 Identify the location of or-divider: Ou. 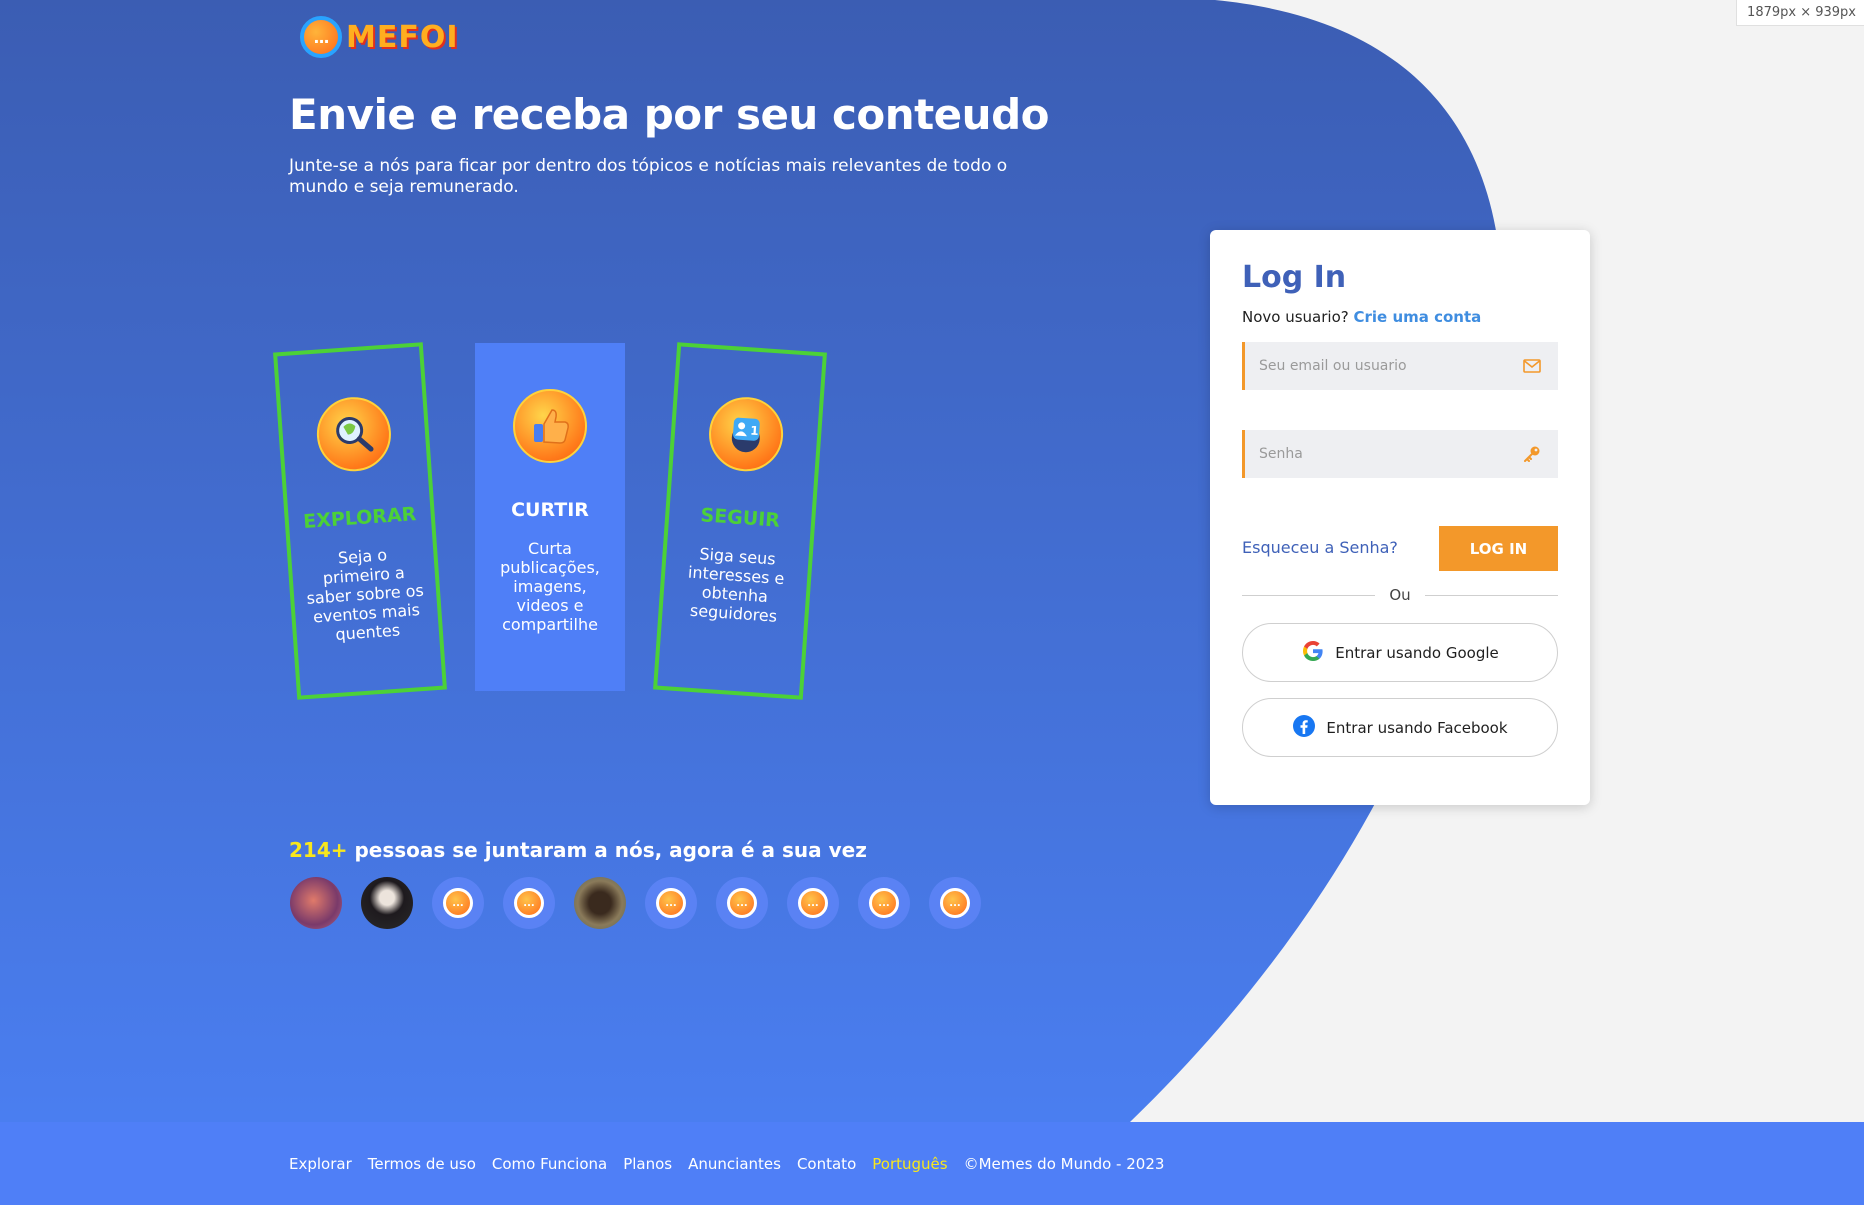
(1400, 595).